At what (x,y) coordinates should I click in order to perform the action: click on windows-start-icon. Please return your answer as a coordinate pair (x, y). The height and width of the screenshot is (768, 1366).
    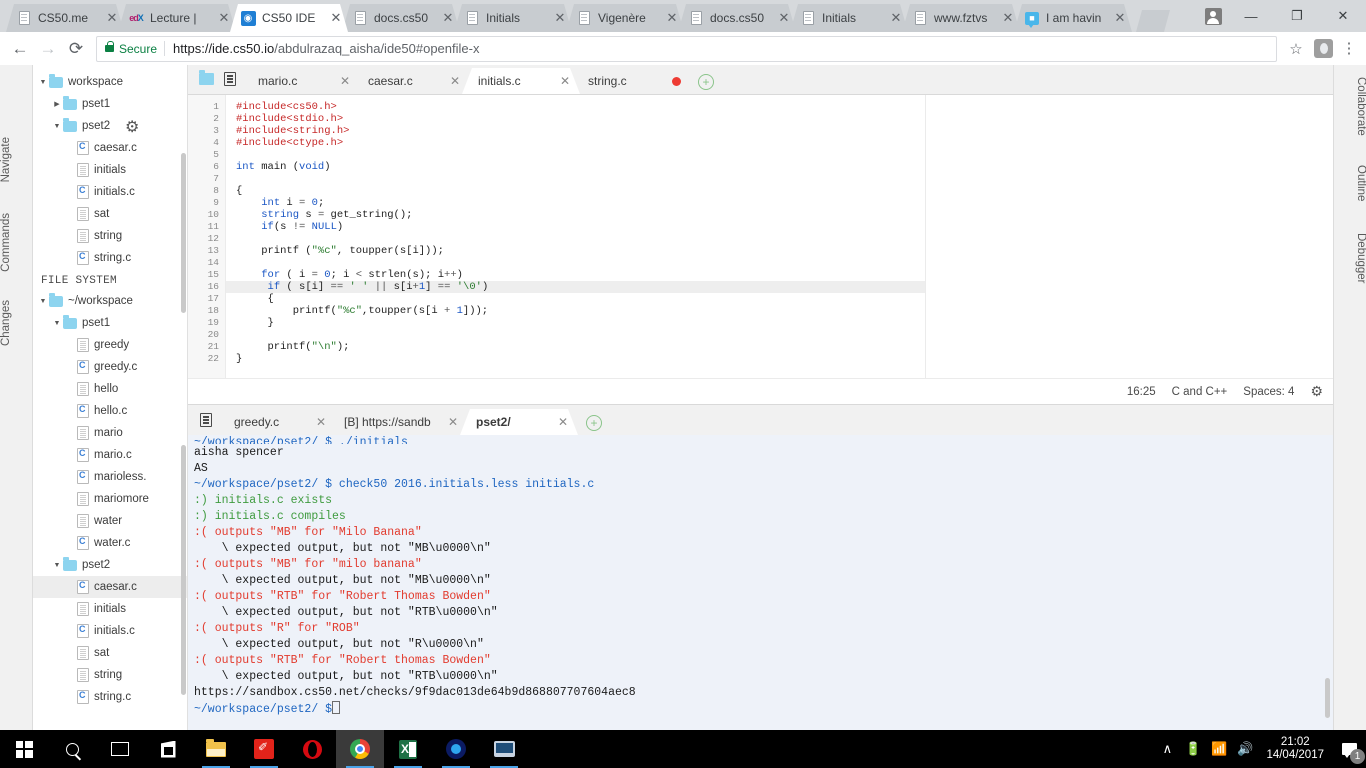
    Looking at the image, I should click on (24, 749).